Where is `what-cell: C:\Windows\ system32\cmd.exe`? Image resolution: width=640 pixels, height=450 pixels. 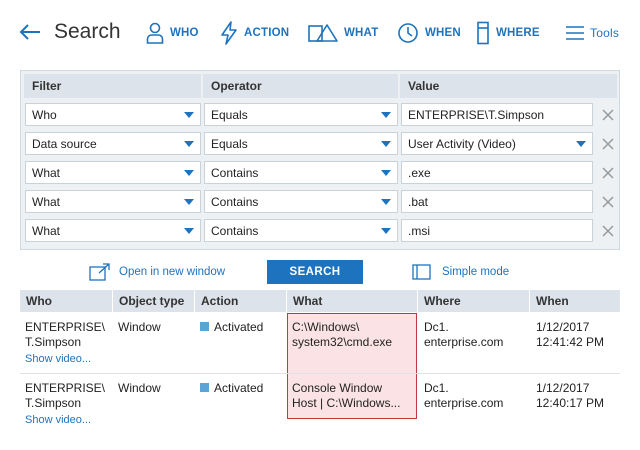 what-cell: C:\Windows\ system32\cmd.exe is located at coordinates (342, 335).